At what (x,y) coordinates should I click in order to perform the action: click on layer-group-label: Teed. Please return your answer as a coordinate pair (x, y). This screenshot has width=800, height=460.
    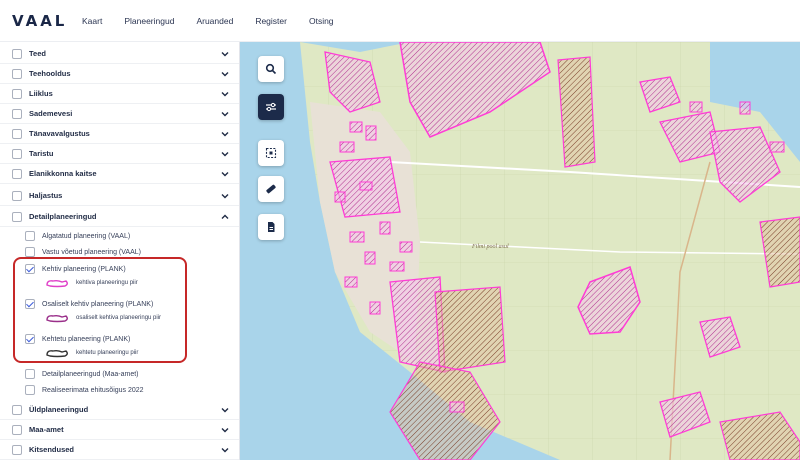
    Looking at the image, I should click on (37, 53).